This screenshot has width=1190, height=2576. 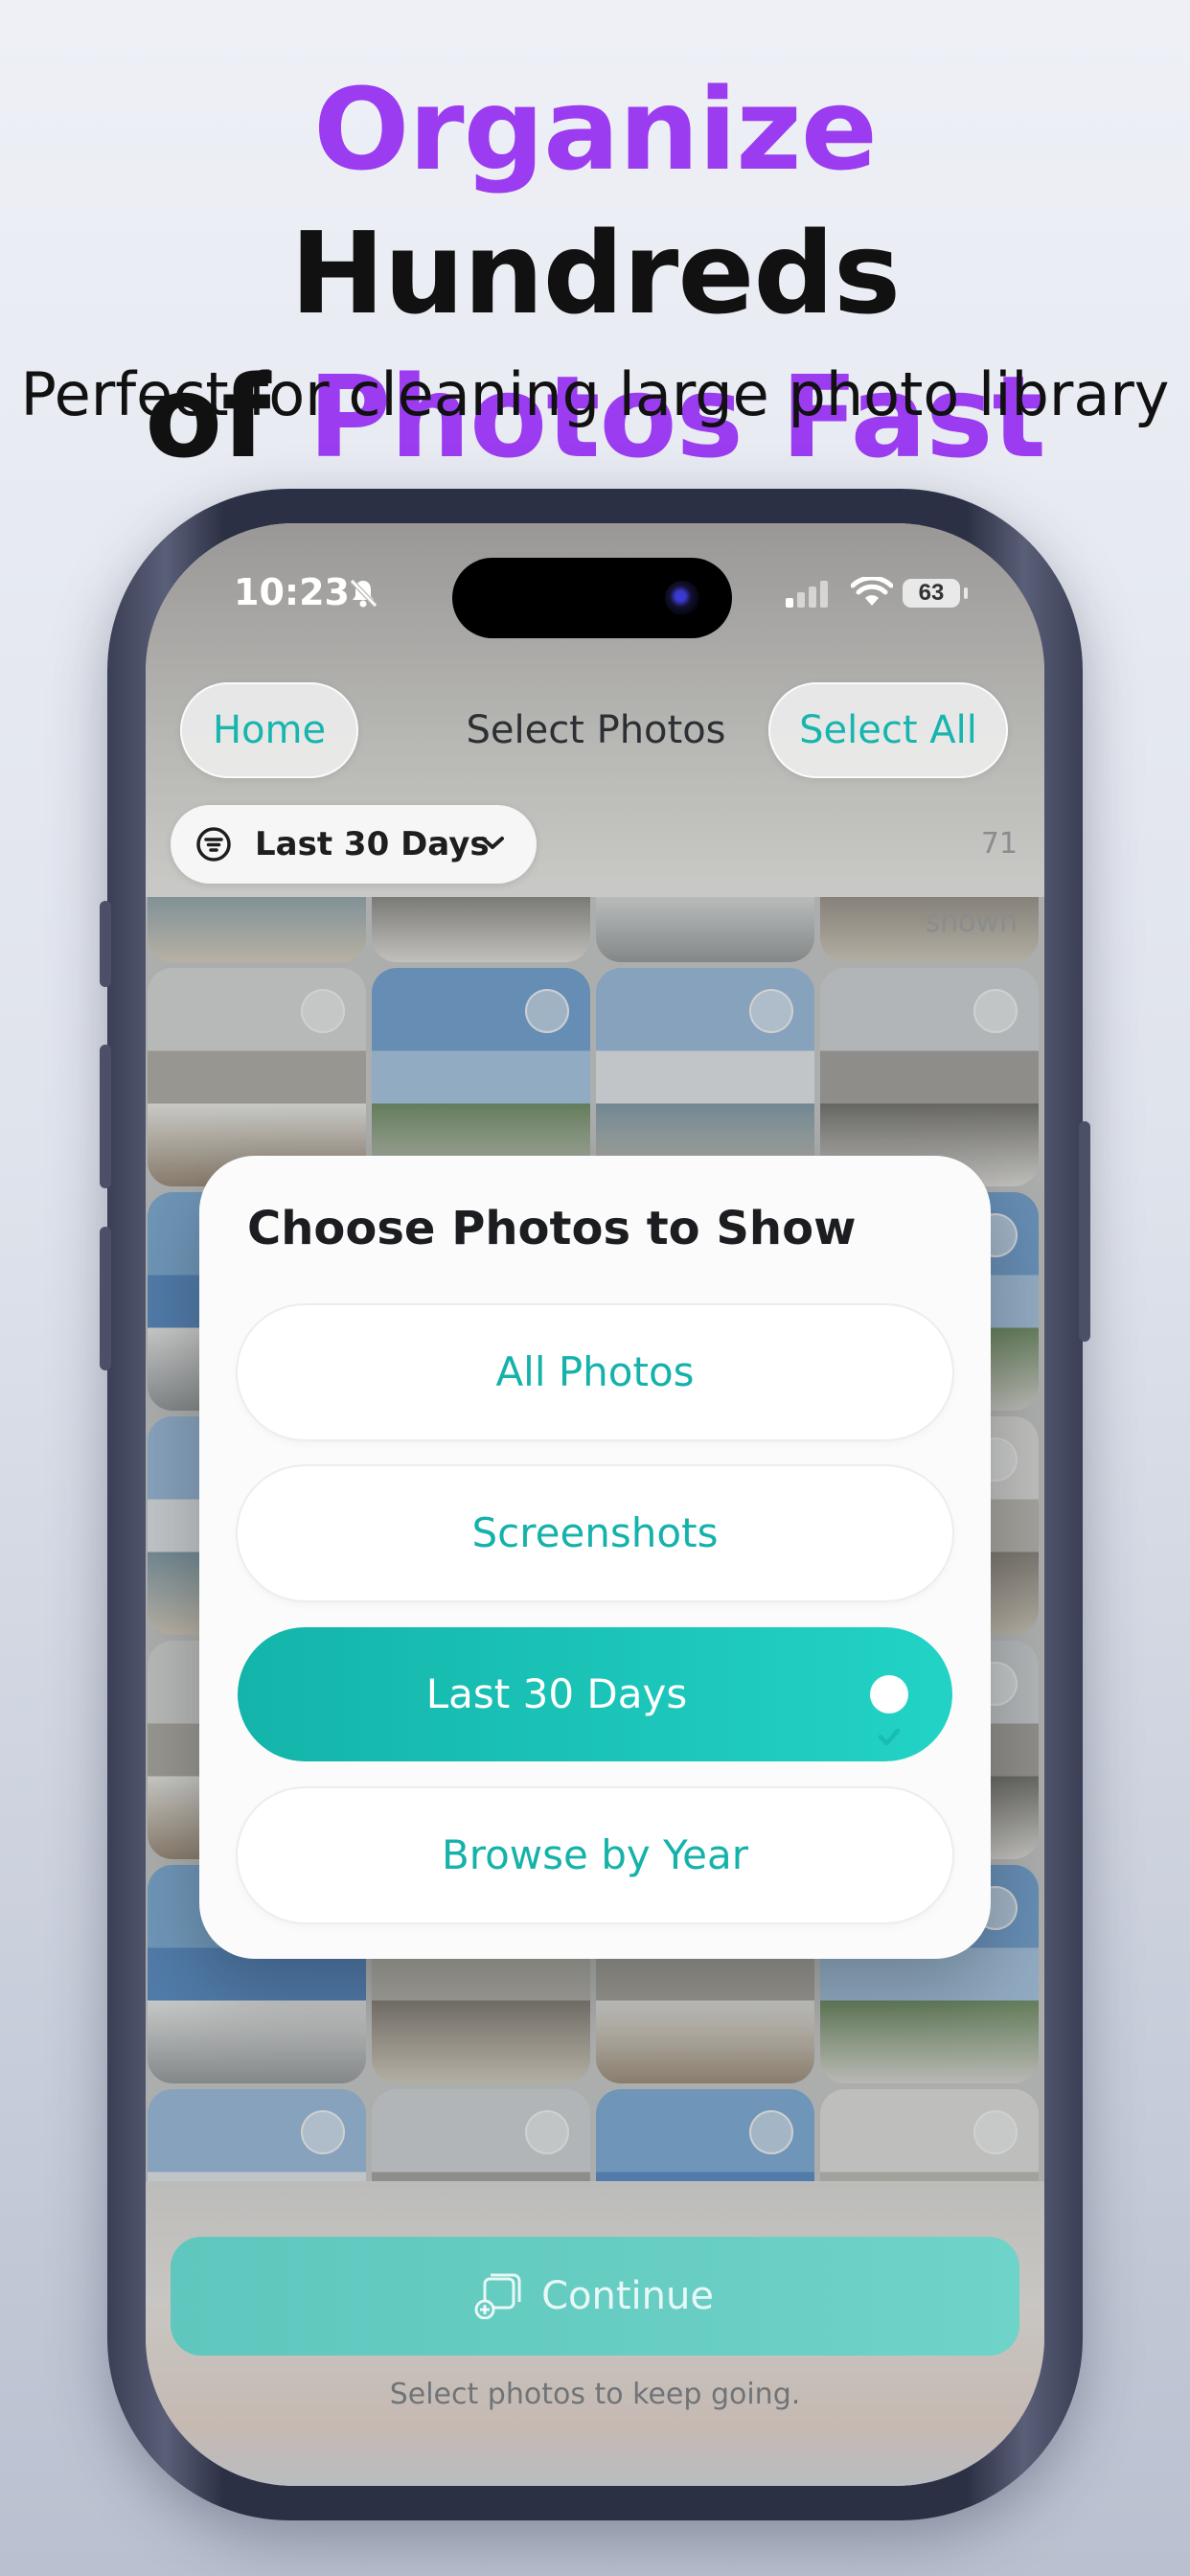 What do you see at coordinates (105, 1116) in the screenshot?
I see `volume-up-button` at bounding box center [105, 1116].